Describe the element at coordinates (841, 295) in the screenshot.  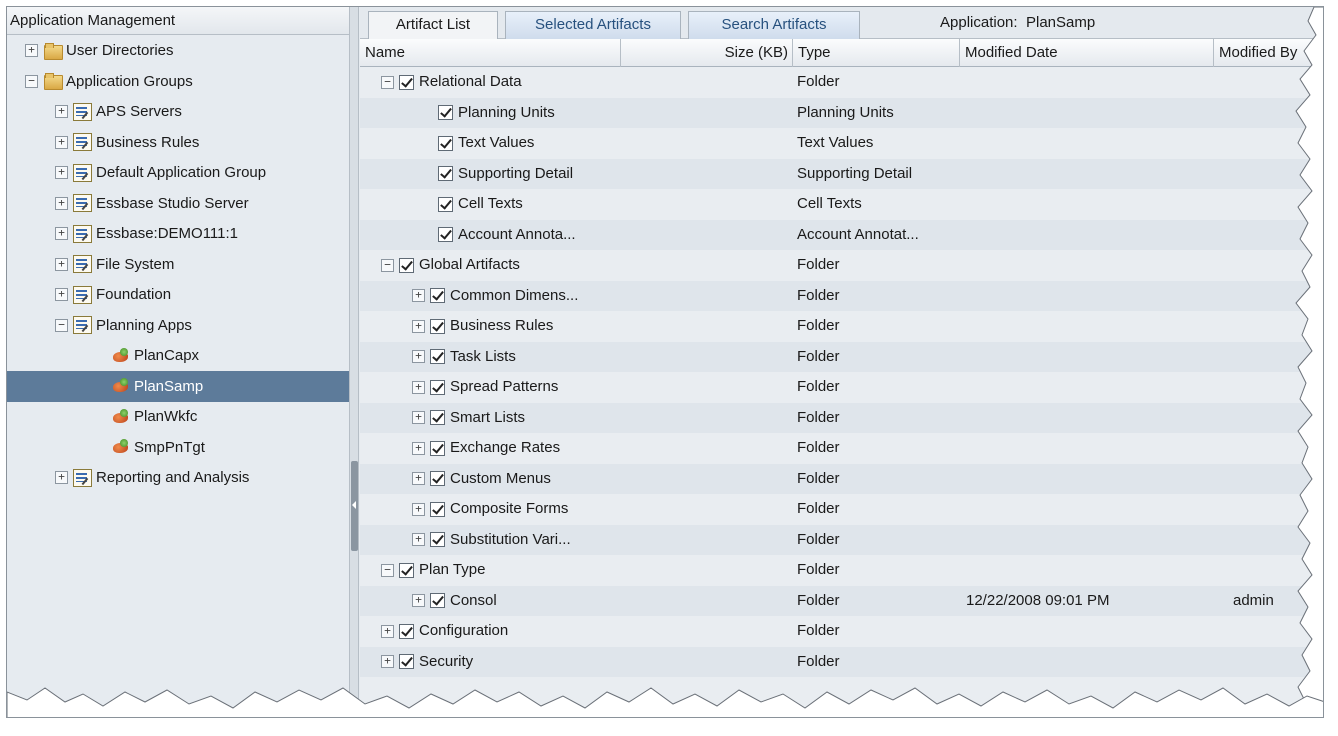
I see `table-row: + Common Dimens... Folder` at that location.